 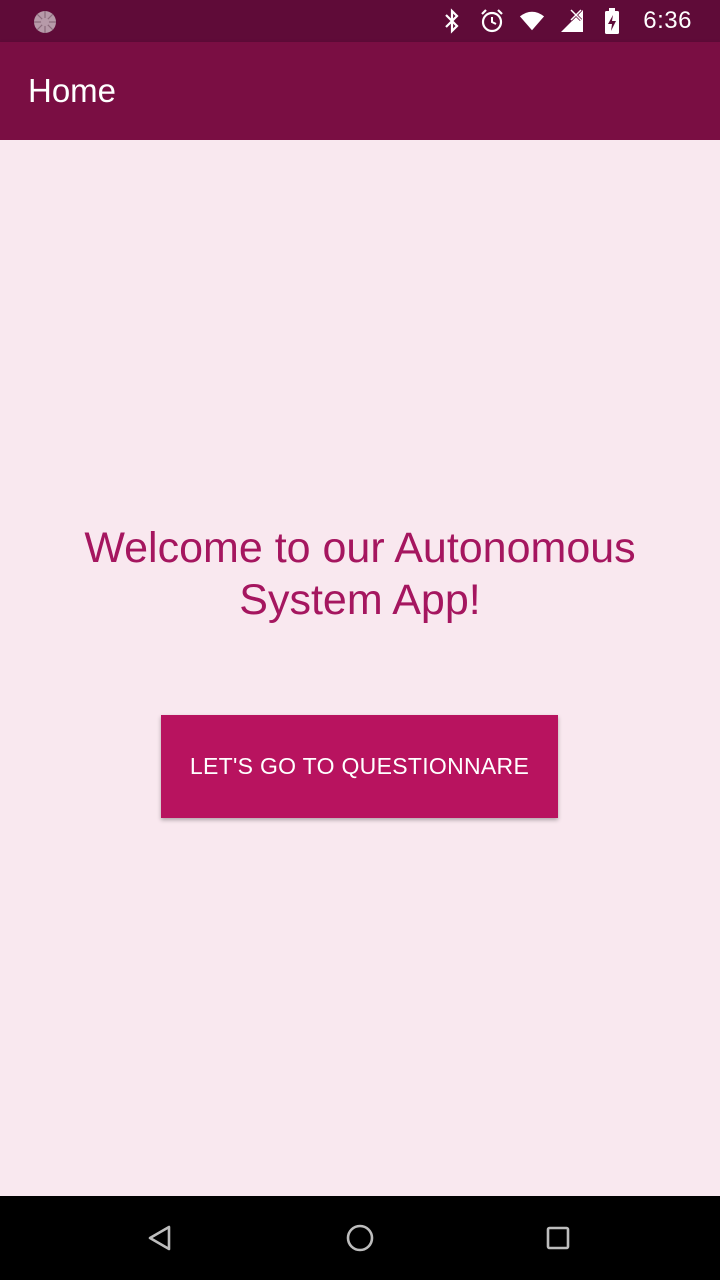 I want to click on bluetooth-icon, so click(x=452, y=21).